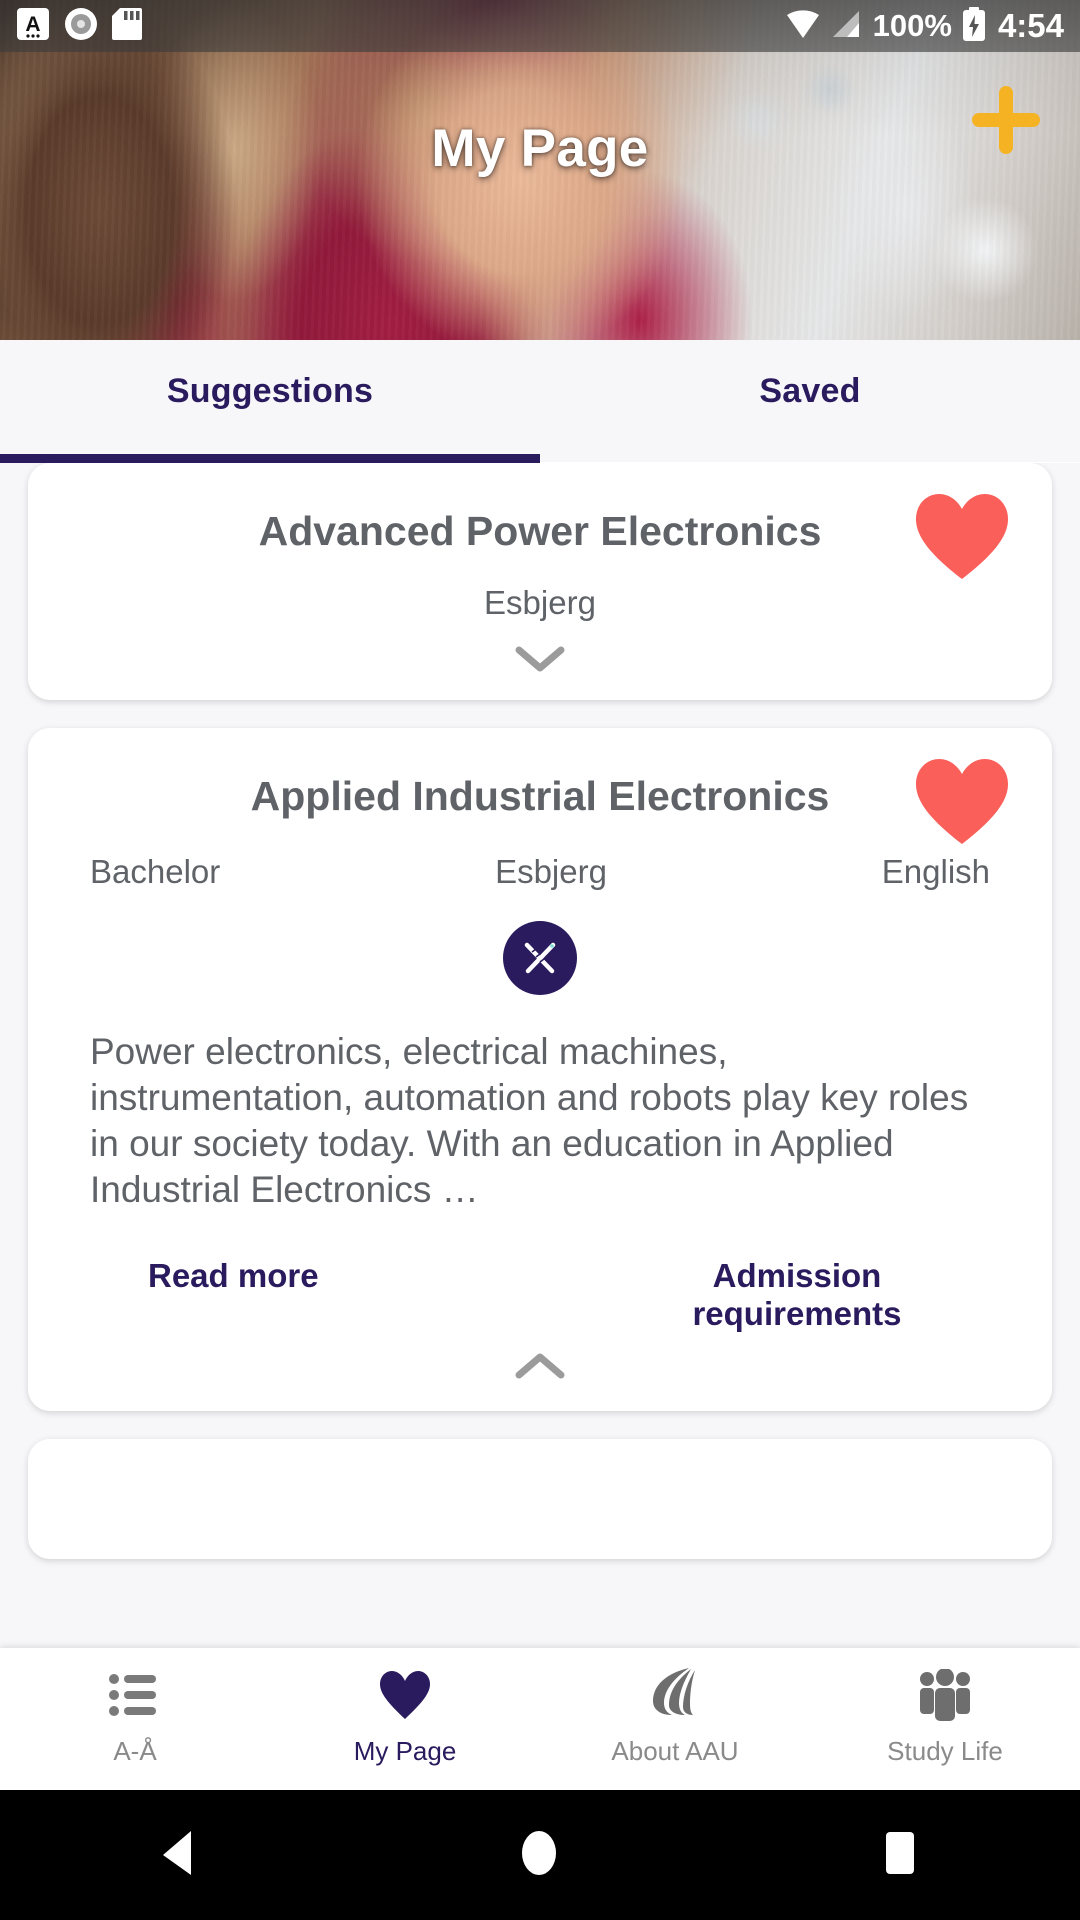 The image size is (1080, 1920). Describe the element at coordinates (179, 1855) in the screenshot. I see `back-triangle-icon` at that location.